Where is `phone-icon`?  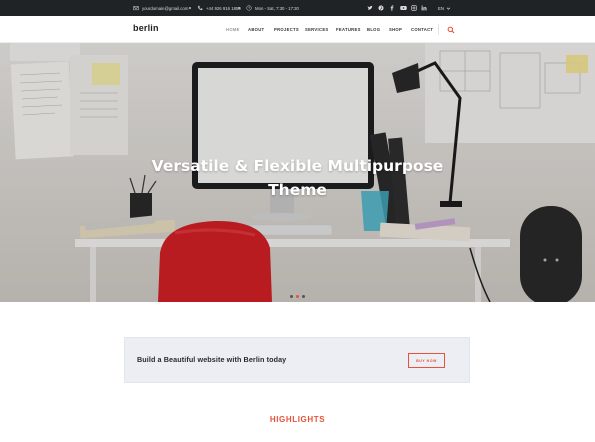 phone-icon is located at coordinates (200, 7).